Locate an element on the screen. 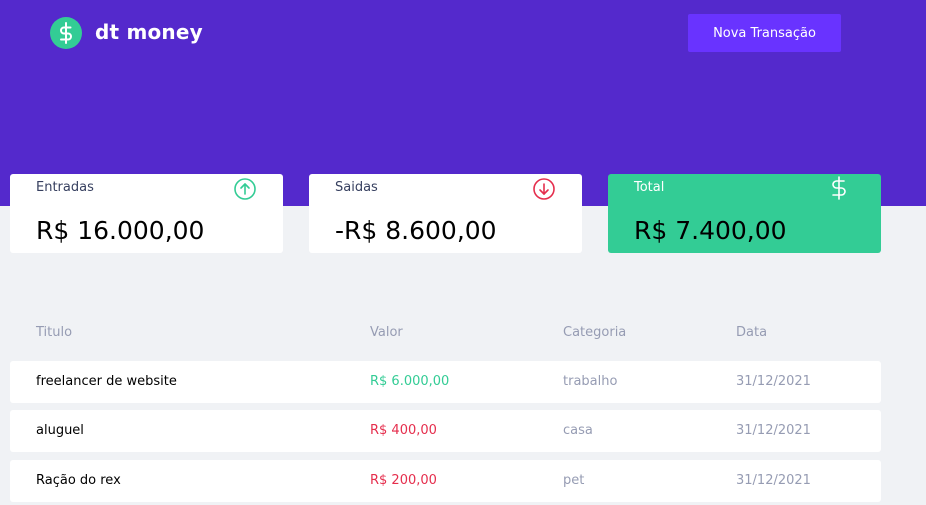 The image size is (926, 505). arrow-up-circle-icon is located at coordinates (245, 189).